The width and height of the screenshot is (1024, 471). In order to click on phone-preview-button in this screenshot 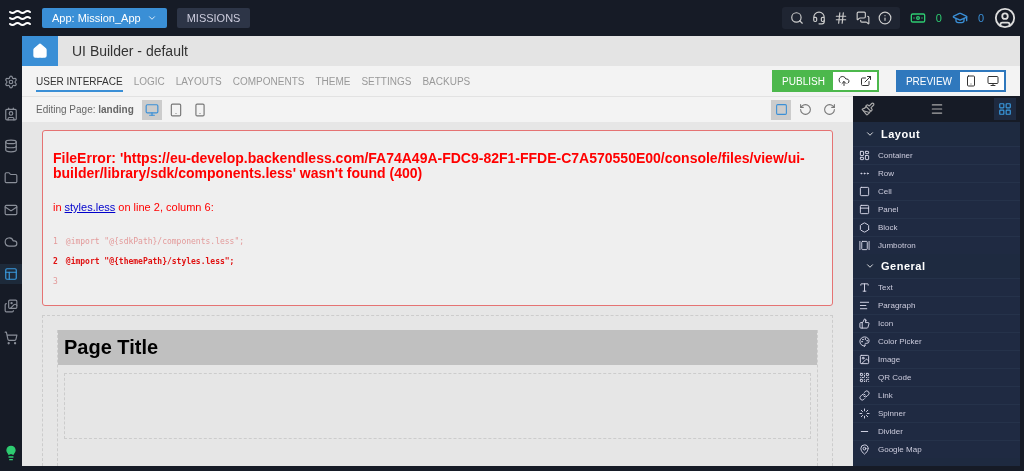, I will do `click(971, 81)`.